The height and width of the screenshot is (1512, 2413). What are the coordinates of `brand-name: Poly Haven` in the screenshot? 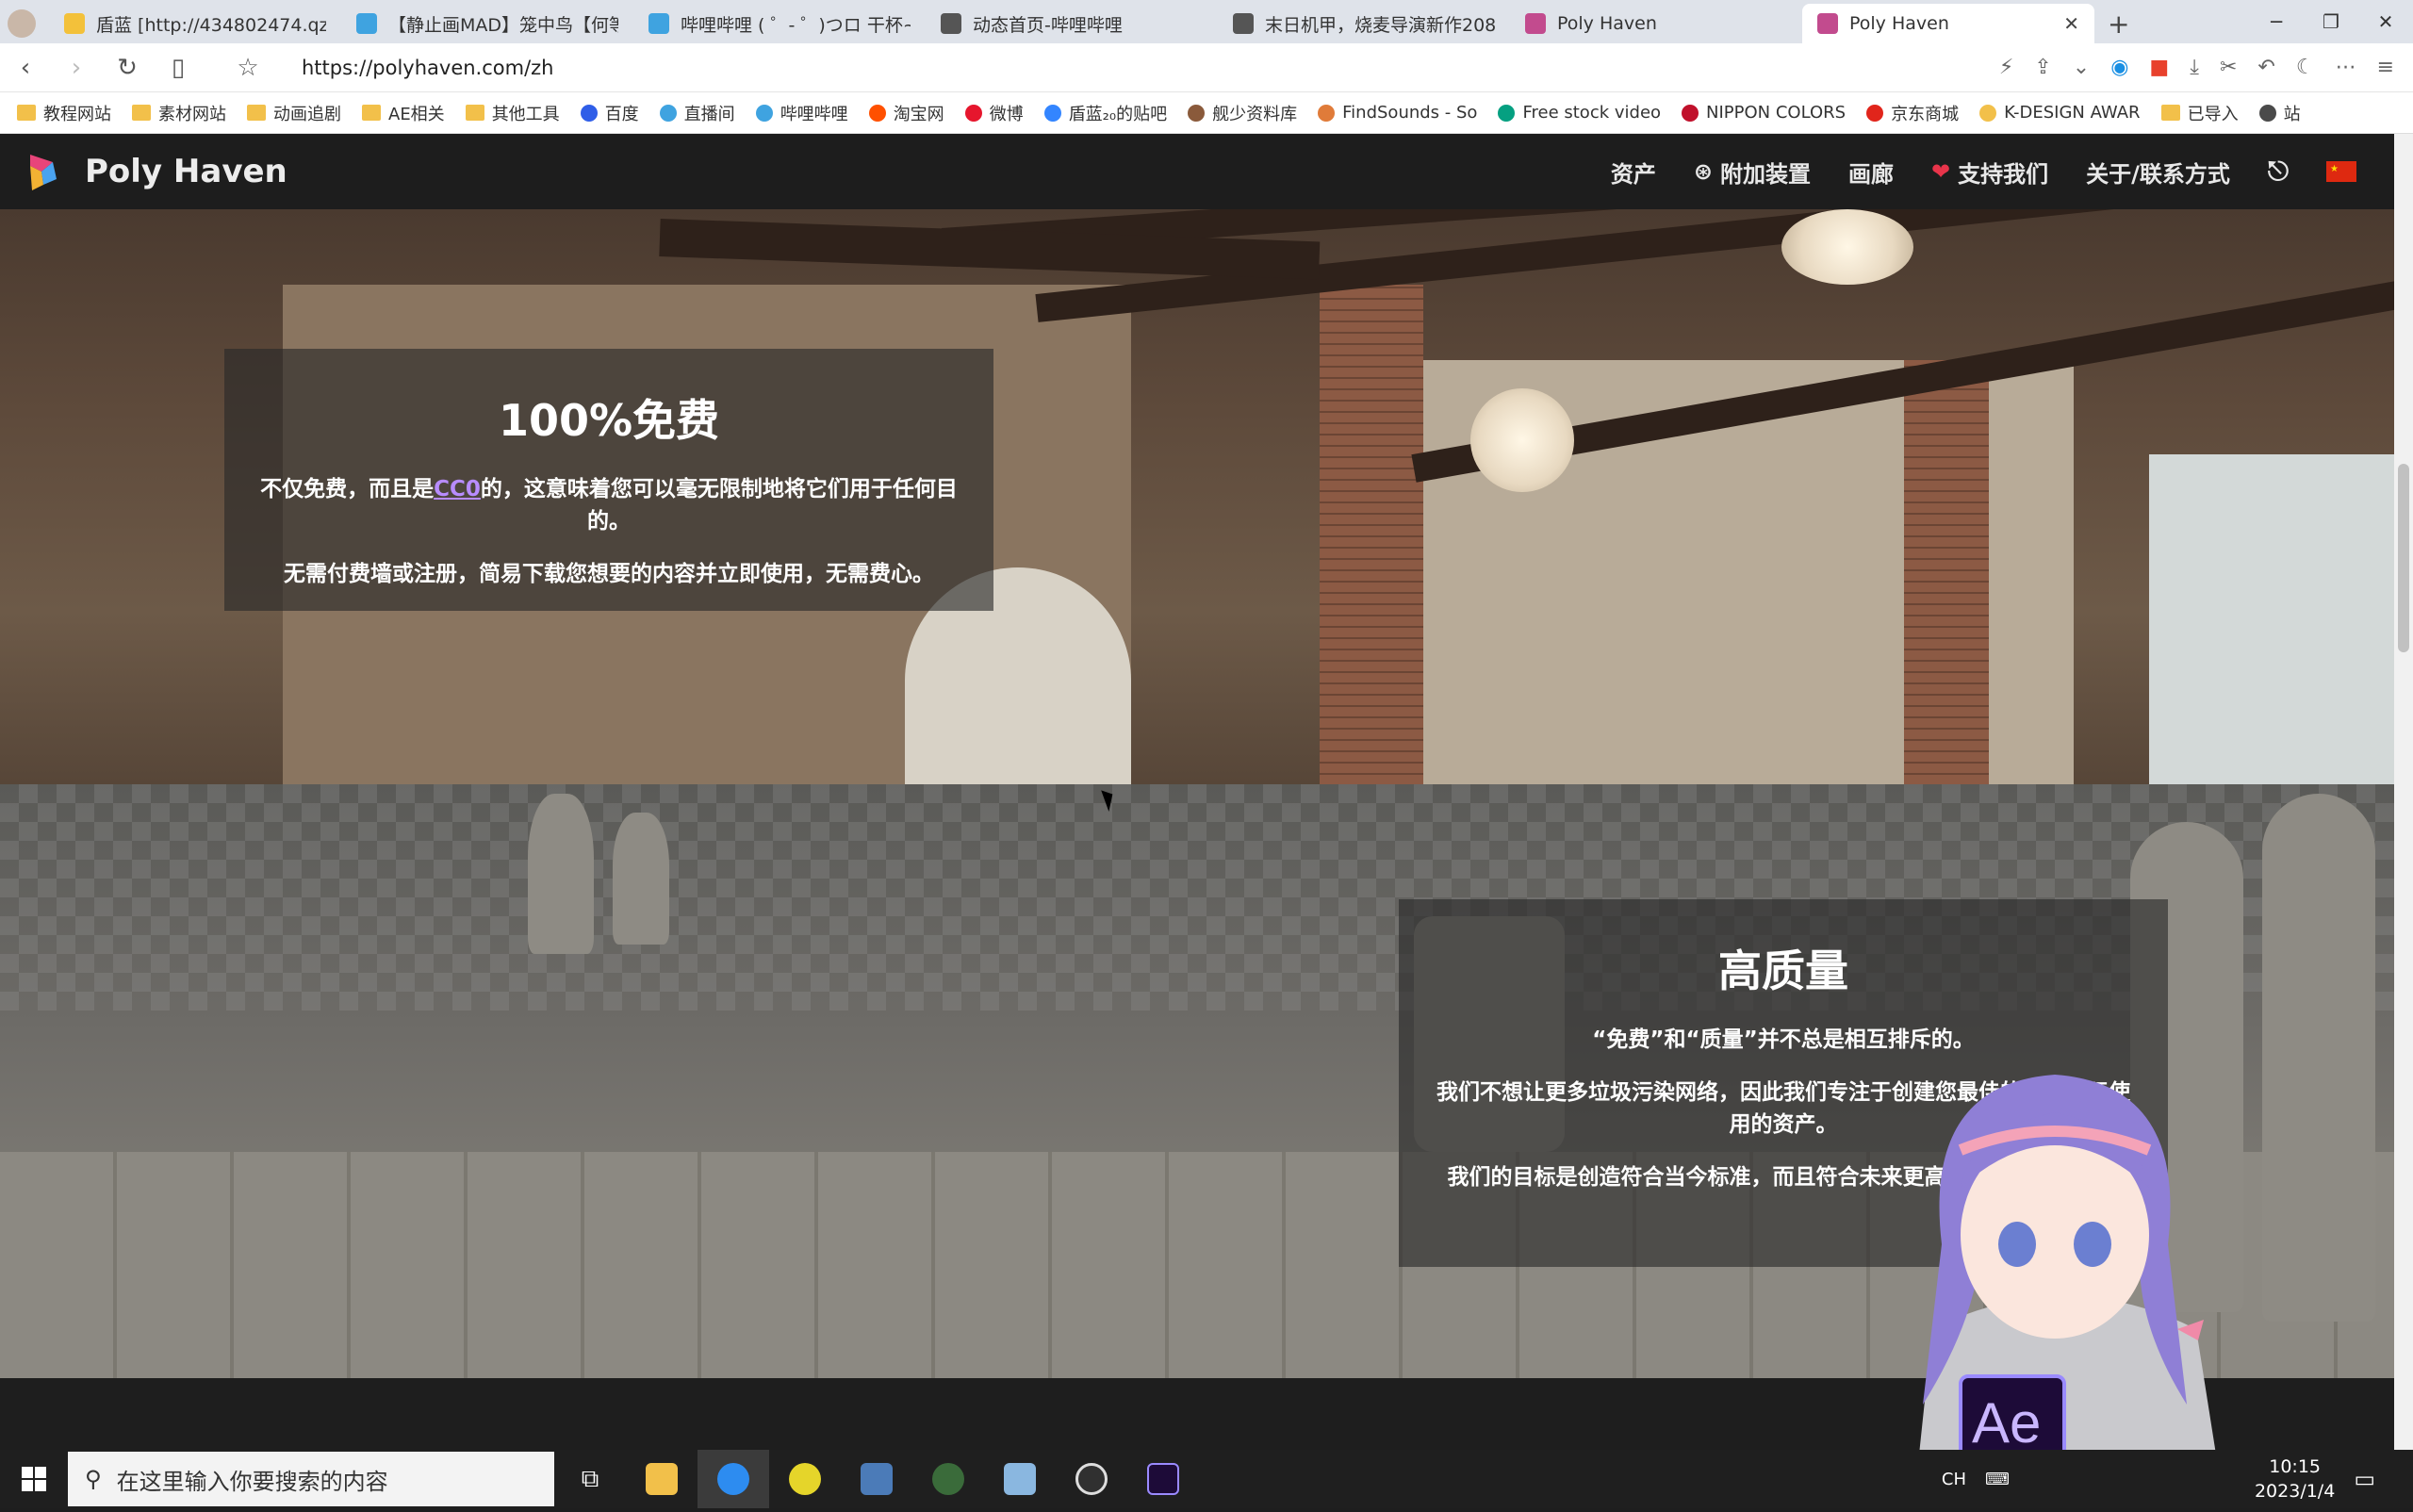 It's located at (186, 171).